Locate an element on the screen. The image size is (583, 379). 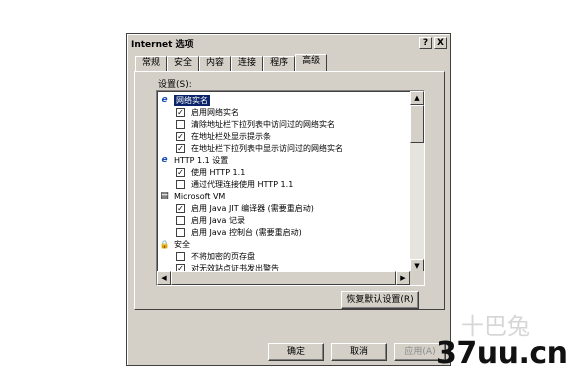
scroll-corner is located at coordinates (417, 278).